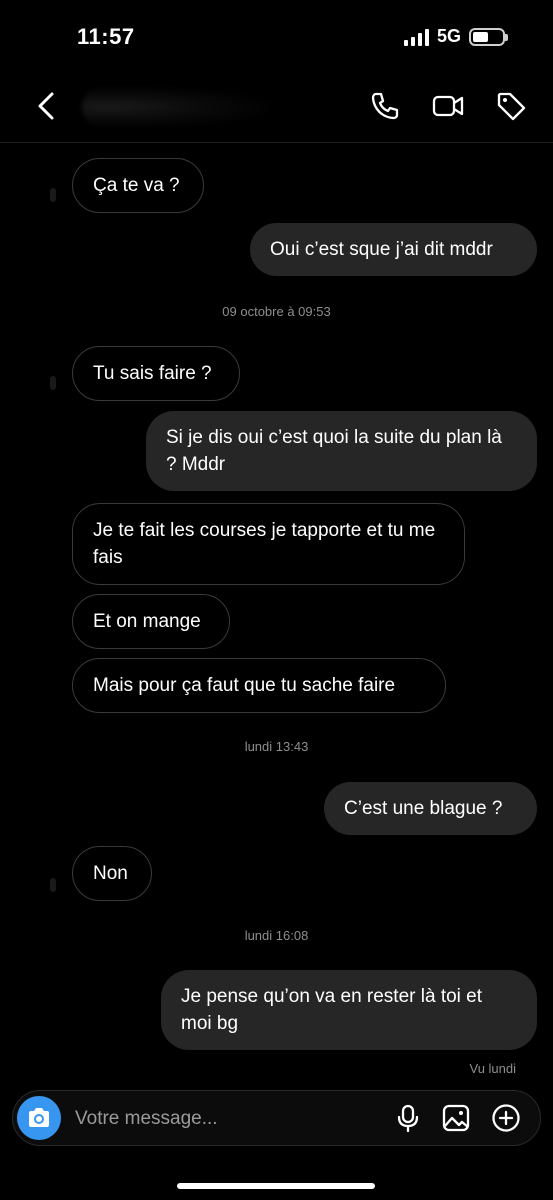 This screenshot has width=553, height=1200. I want to click on message-incoming: Ça te va ?, so click(138, 185).